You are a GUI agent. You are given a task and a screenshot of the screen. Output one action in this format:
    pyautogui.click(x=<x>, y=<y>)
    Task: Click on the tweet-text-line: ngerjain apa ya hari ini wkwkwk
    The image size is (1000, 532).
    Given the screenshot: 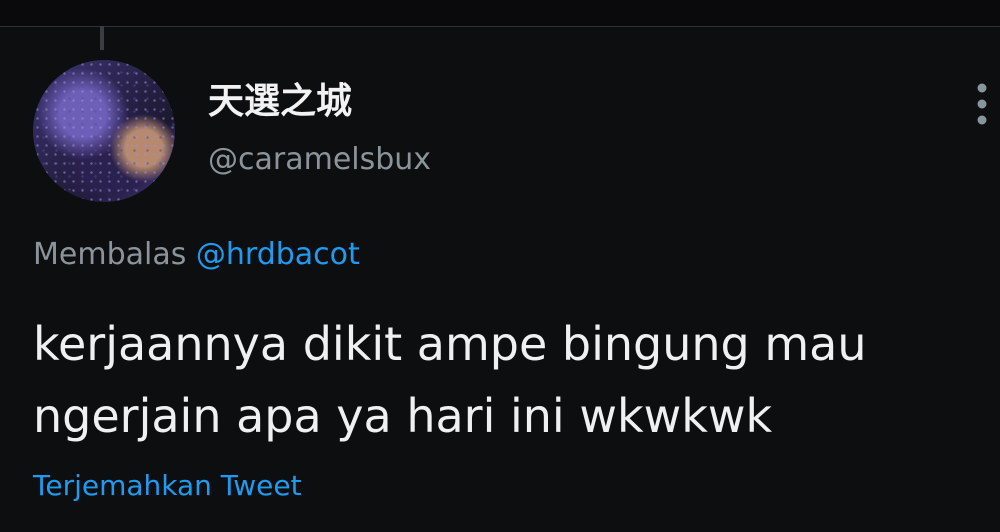 What is the action you would take?
    pyautogui.click(x=403, y=416)
    